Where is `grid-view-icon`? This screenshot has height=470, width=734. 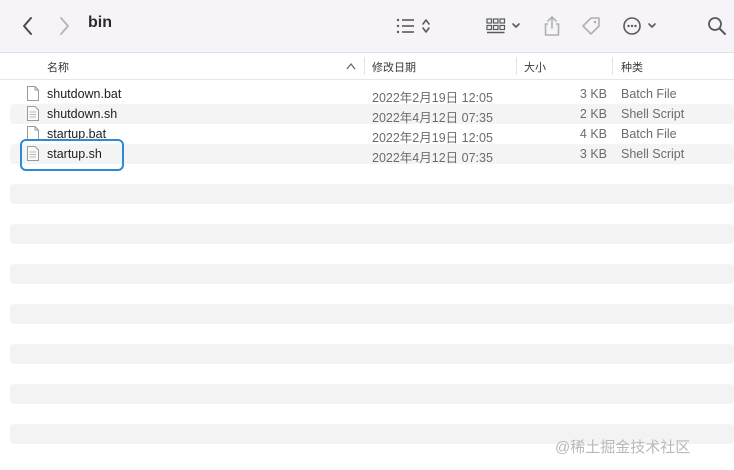 grid-view-icon is located at coordinates (503, 26).